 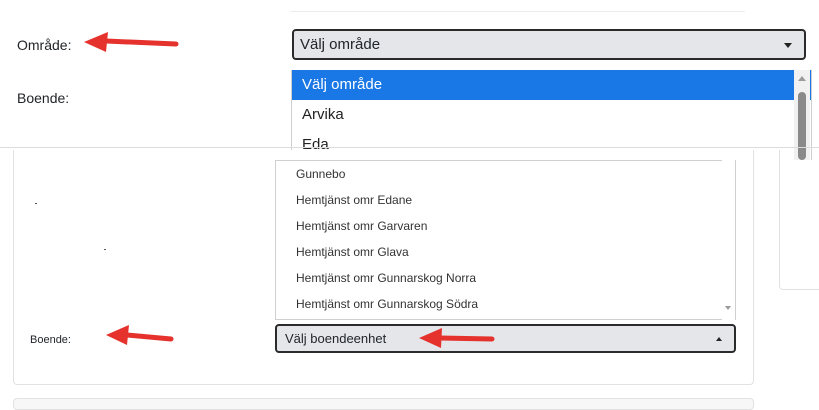 I want to click on caret-down-icon, so click(x=788, y=45).